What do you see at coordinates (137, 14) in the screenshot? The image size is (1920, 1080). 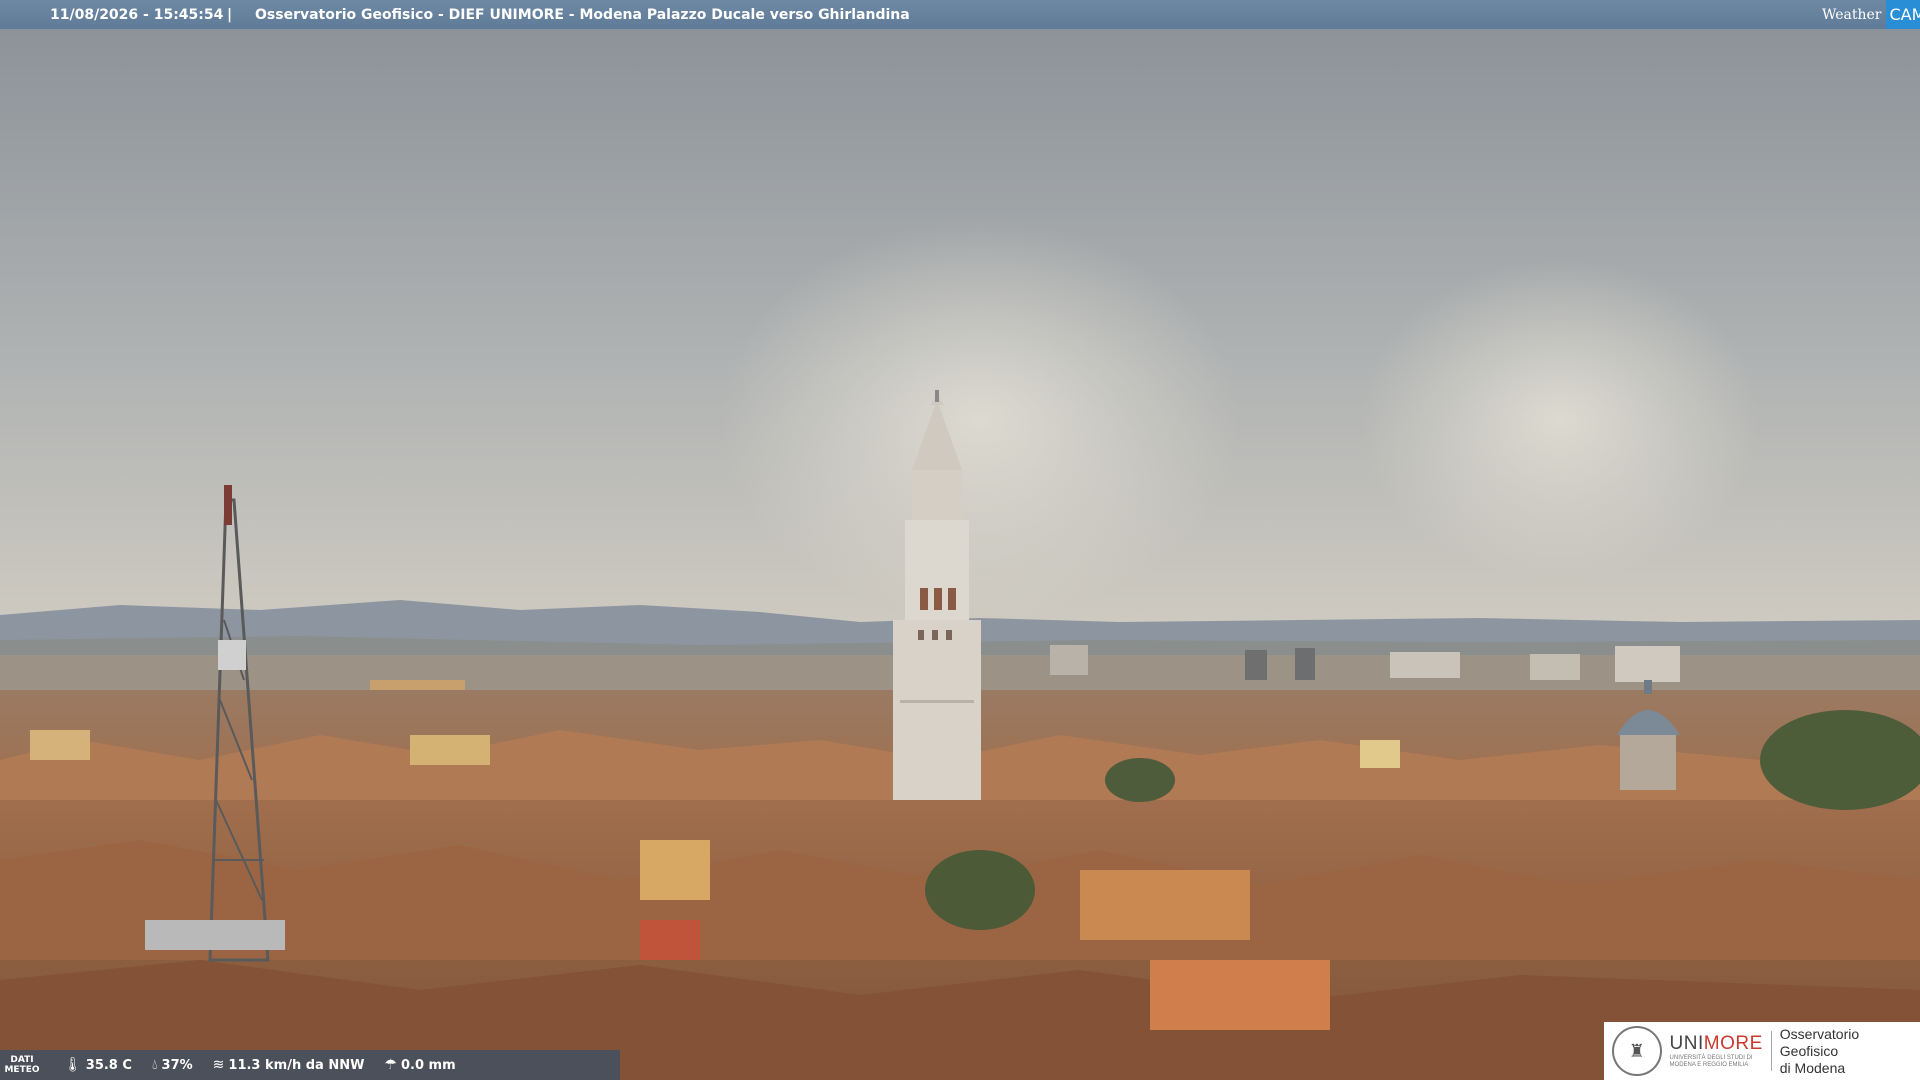 I see `timestamp: 11/08/2026 - 15:45:54` at bounding box center [137, 14].